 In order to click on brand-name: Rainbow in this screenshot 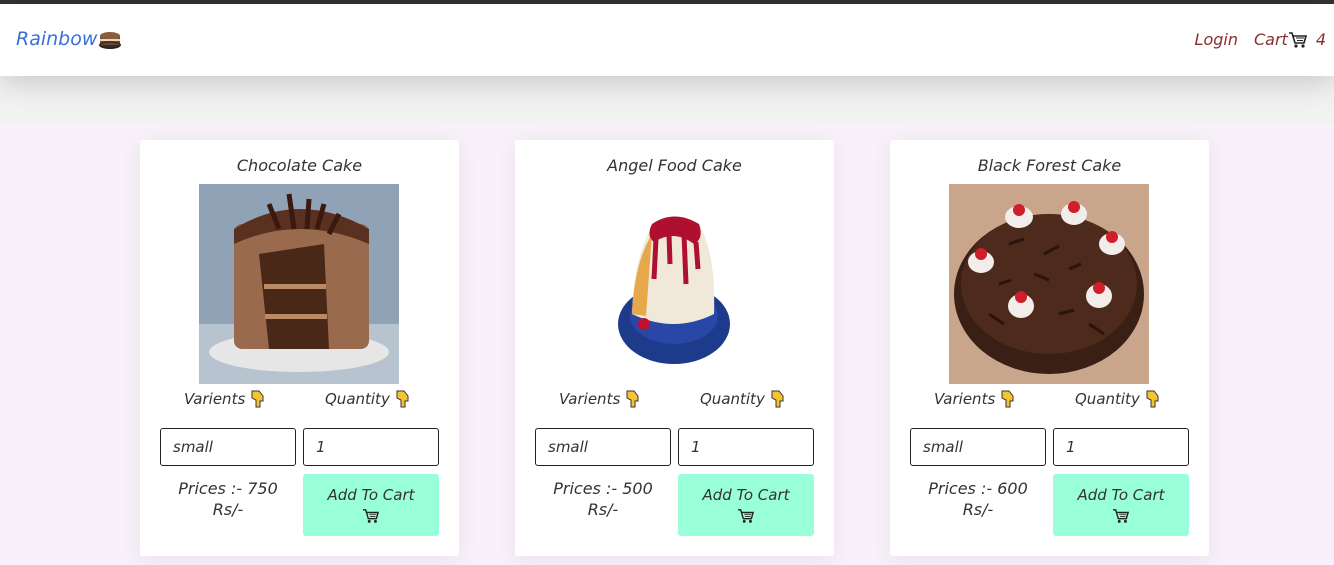, I will do `click(57, 39)`.